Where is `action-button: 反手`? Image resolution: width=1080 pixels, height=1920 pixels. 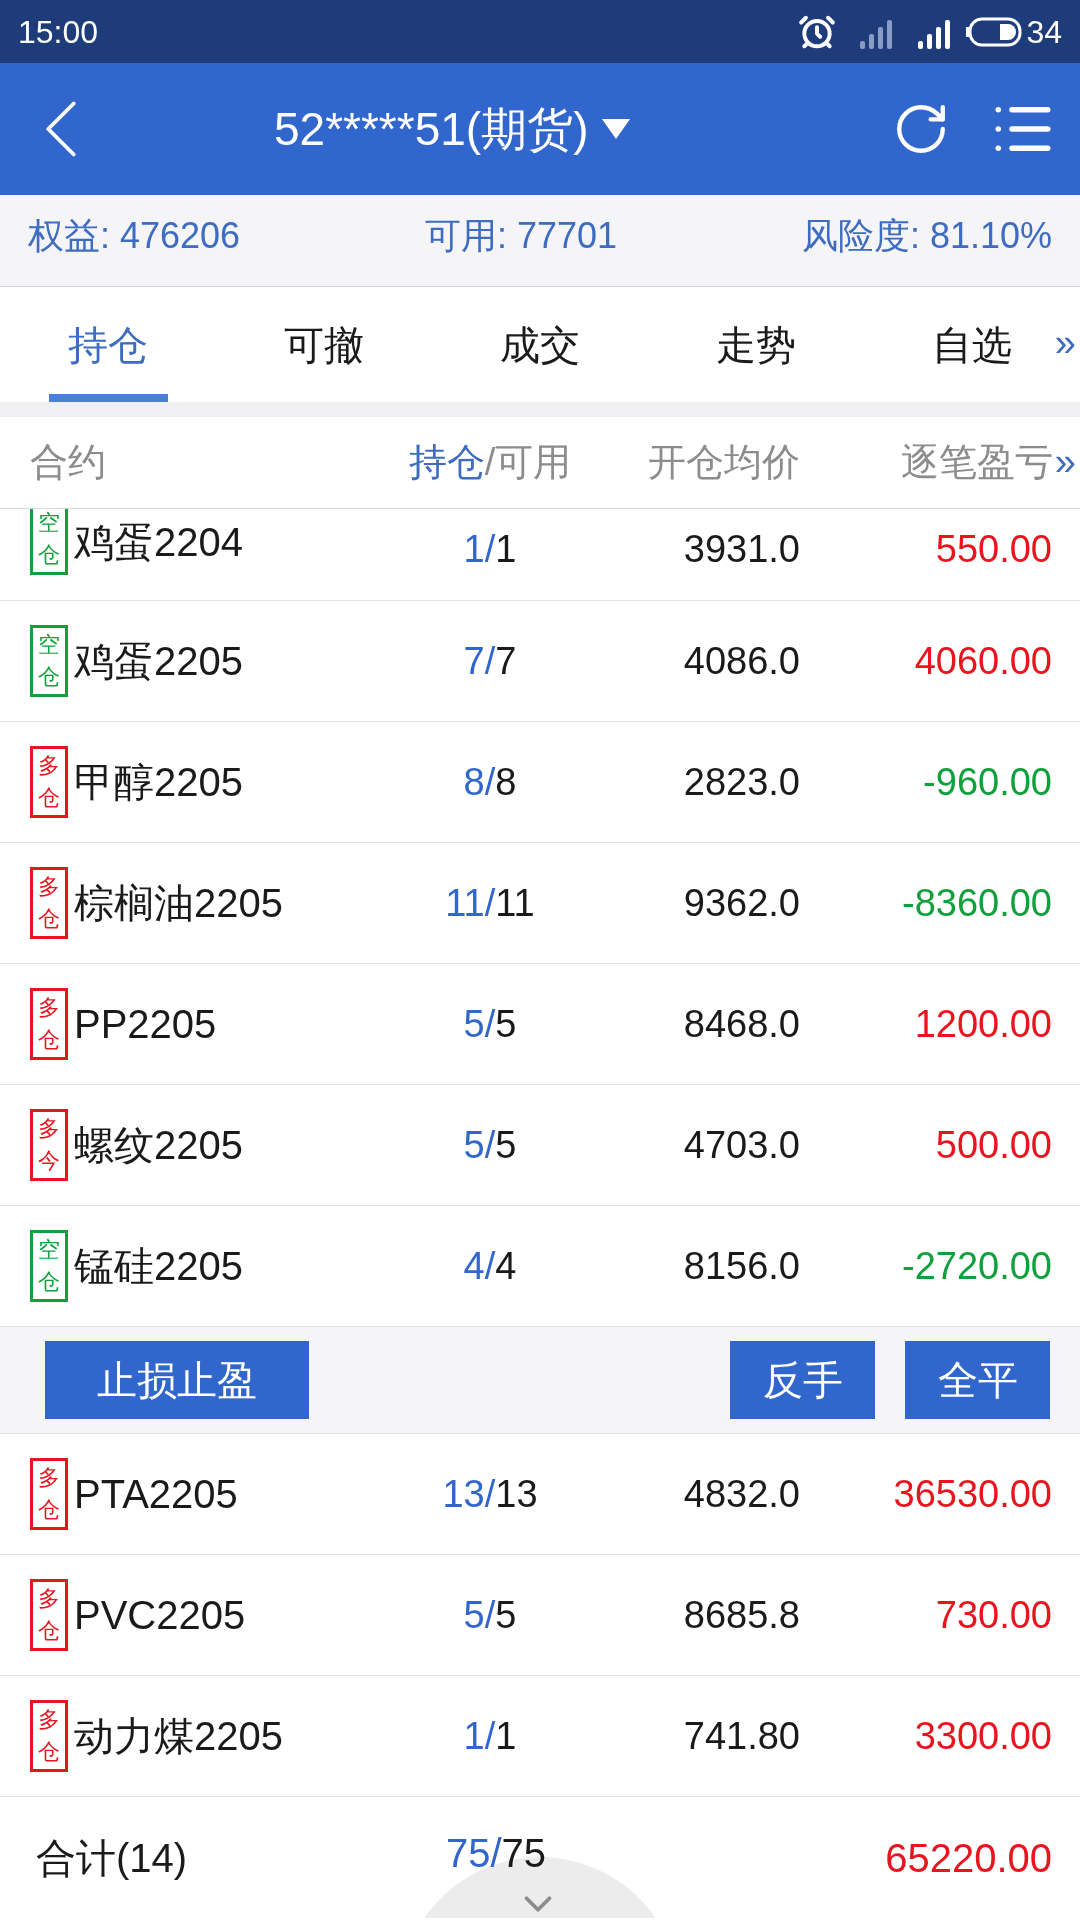 action-button: 反手 is located at coordinates (802, 1380).